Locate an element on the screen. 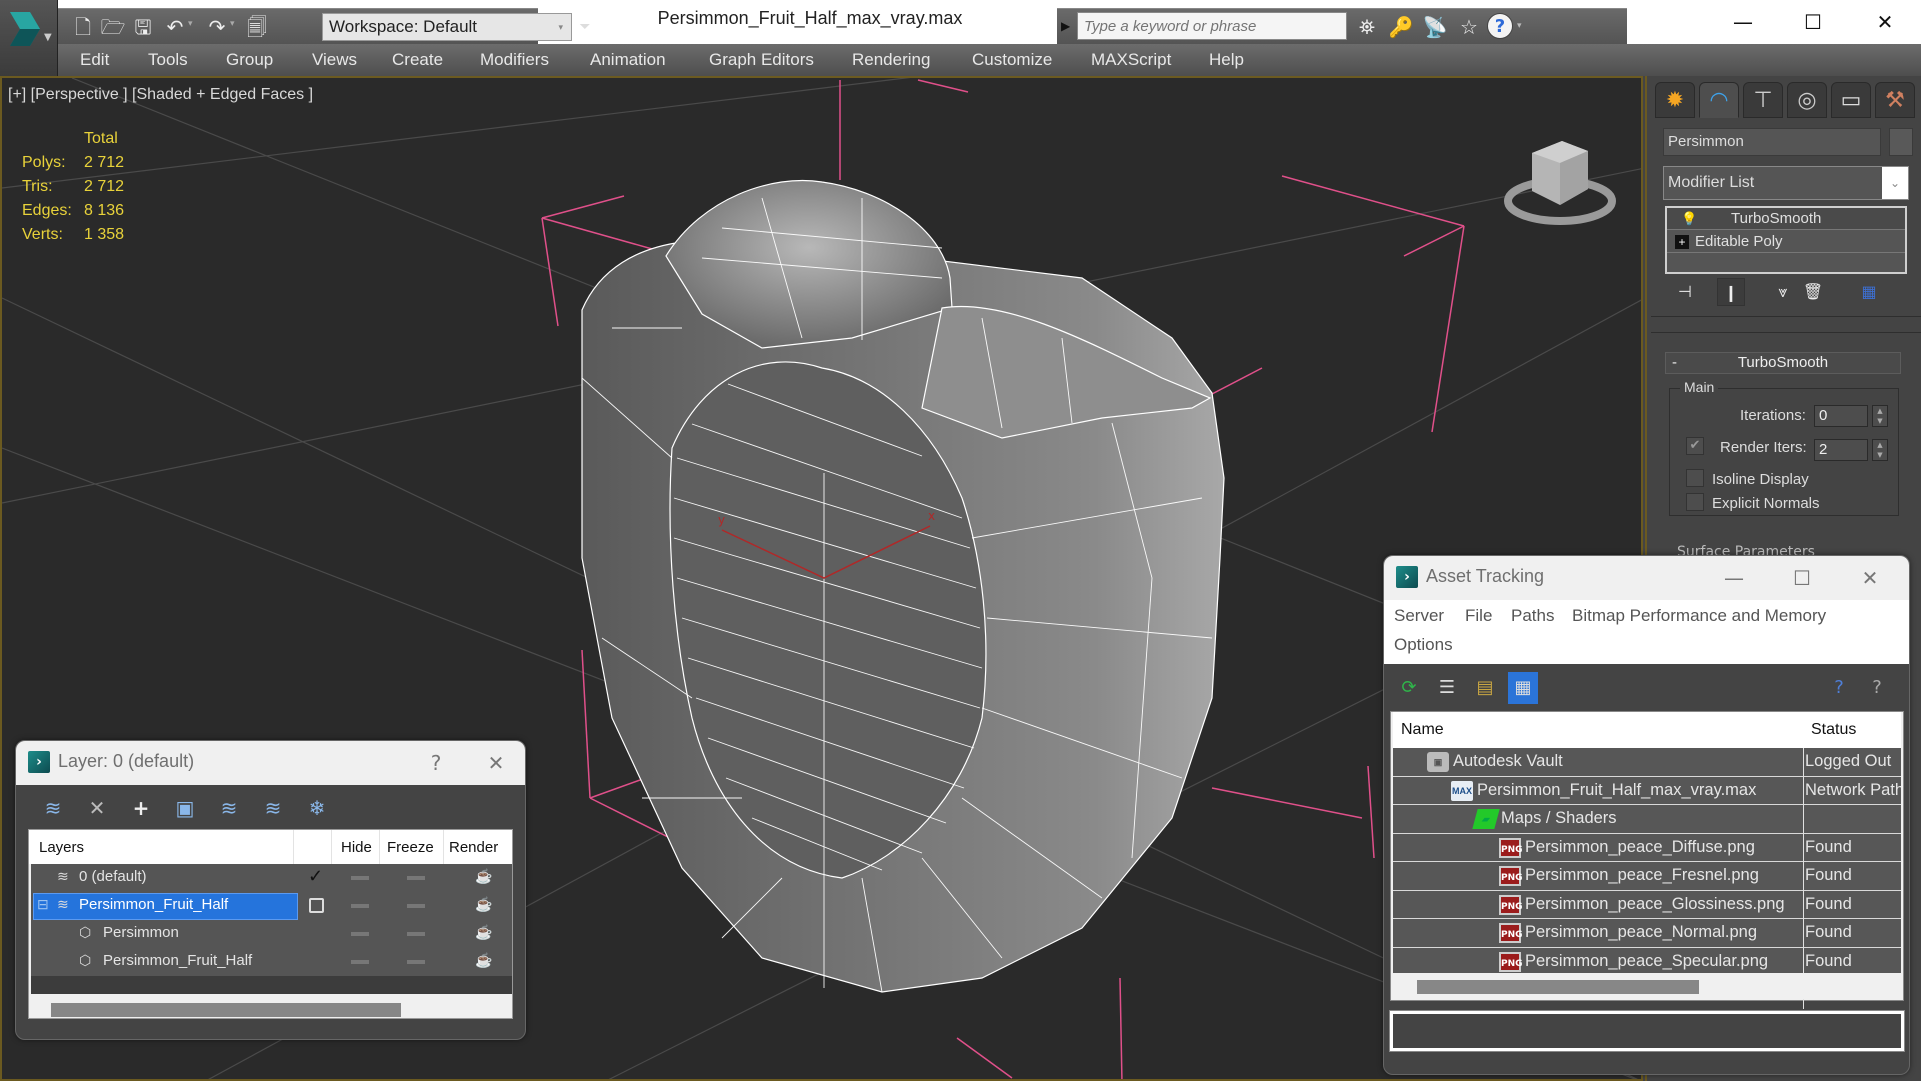 This screenshot has width=1921, height=1081. lightbulb-icon: 💡 is located at coordinates (1689, 219).